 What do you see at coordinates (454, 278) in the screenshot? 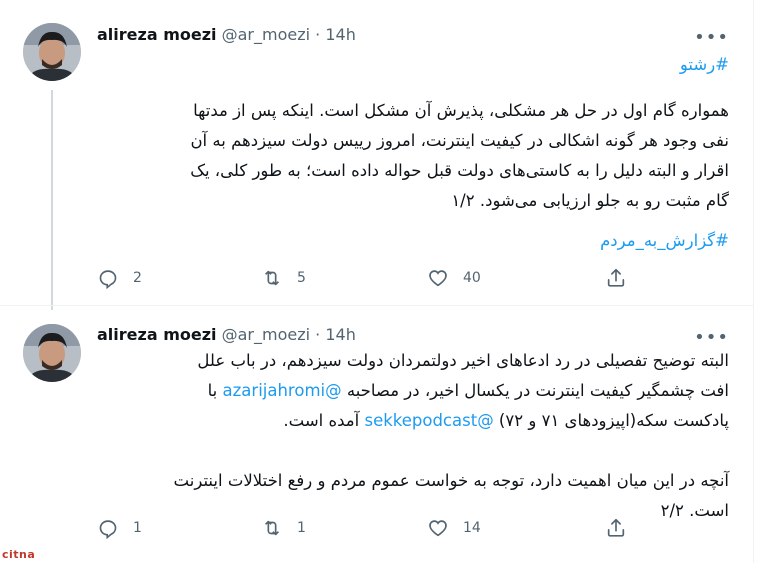
I see `like-button: 40` at bounding box center [454, 278].